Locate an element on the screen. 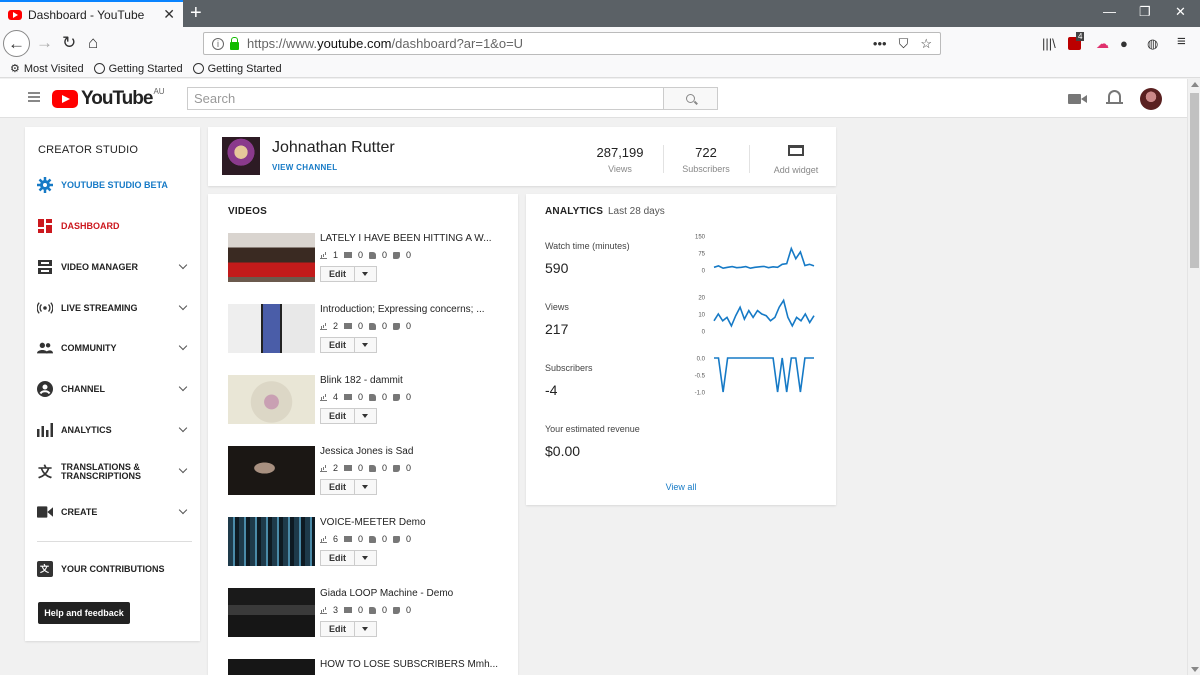 The image size is (1200, 675). ublock-icon: 4 is located at coordinates (1076, 41).